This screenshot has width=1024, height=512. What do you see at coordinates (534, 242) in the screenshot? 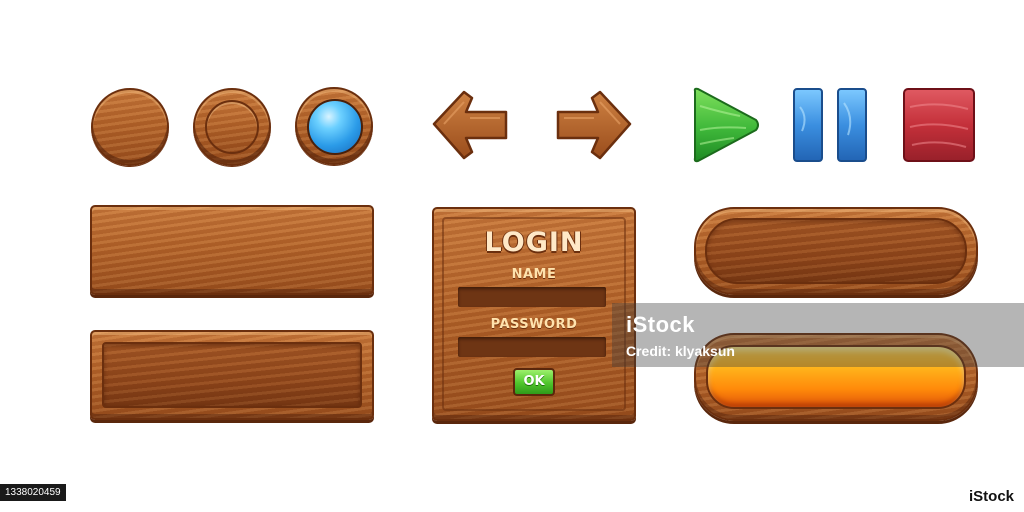
I see `login-title: LOGIN` at bounding box center [534, 242].